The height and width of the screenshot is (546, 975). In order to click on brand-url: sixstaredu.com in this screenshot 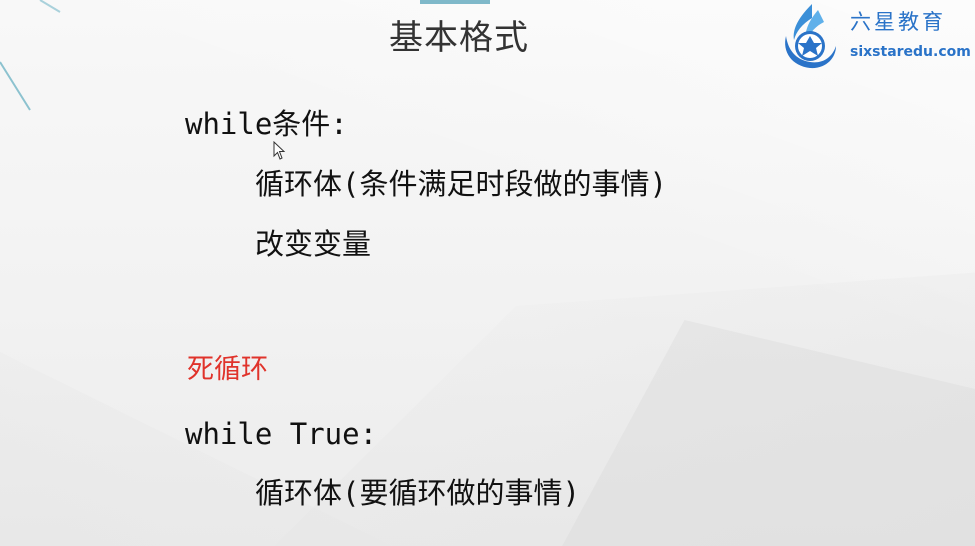, I will do `click(910, 52)`.